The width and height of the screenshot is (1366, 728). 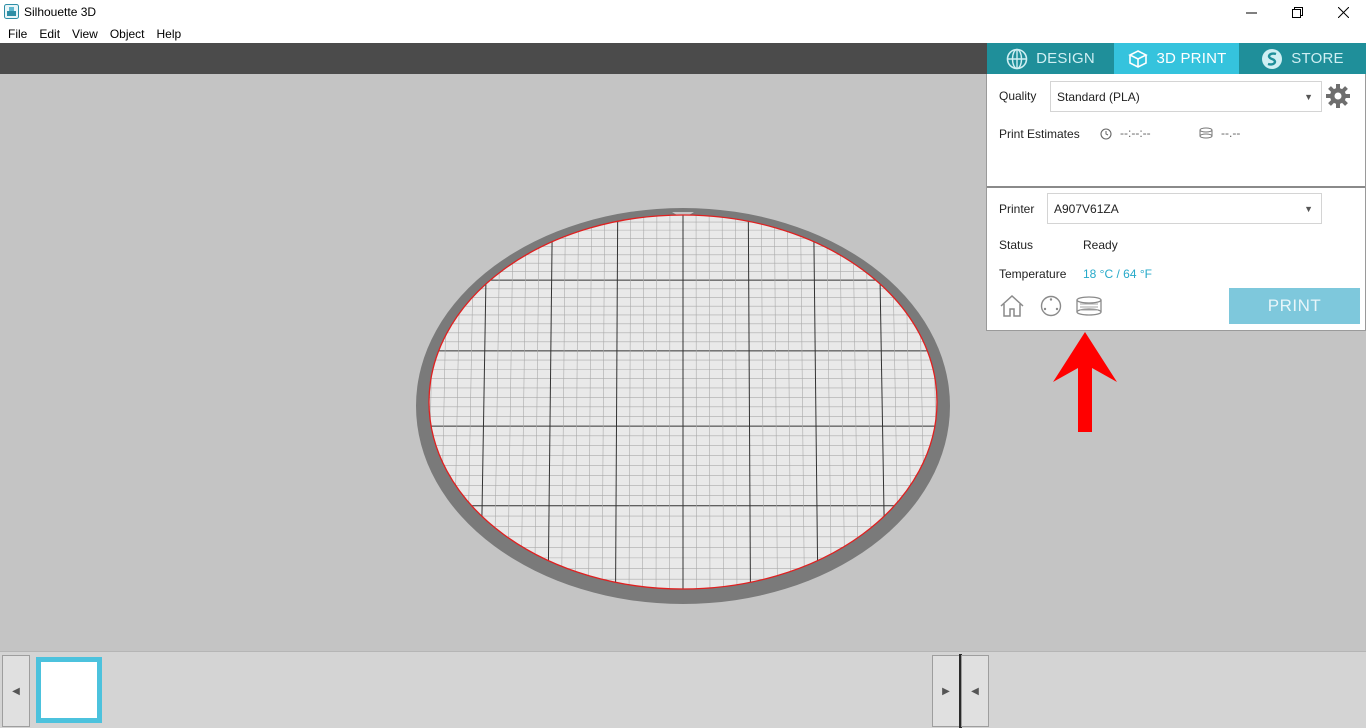 What do you see at coordinates (1098, 96) in the screenshot?
I see `quality-value: Standard (PLA)` at bounding box center [1098, 96].